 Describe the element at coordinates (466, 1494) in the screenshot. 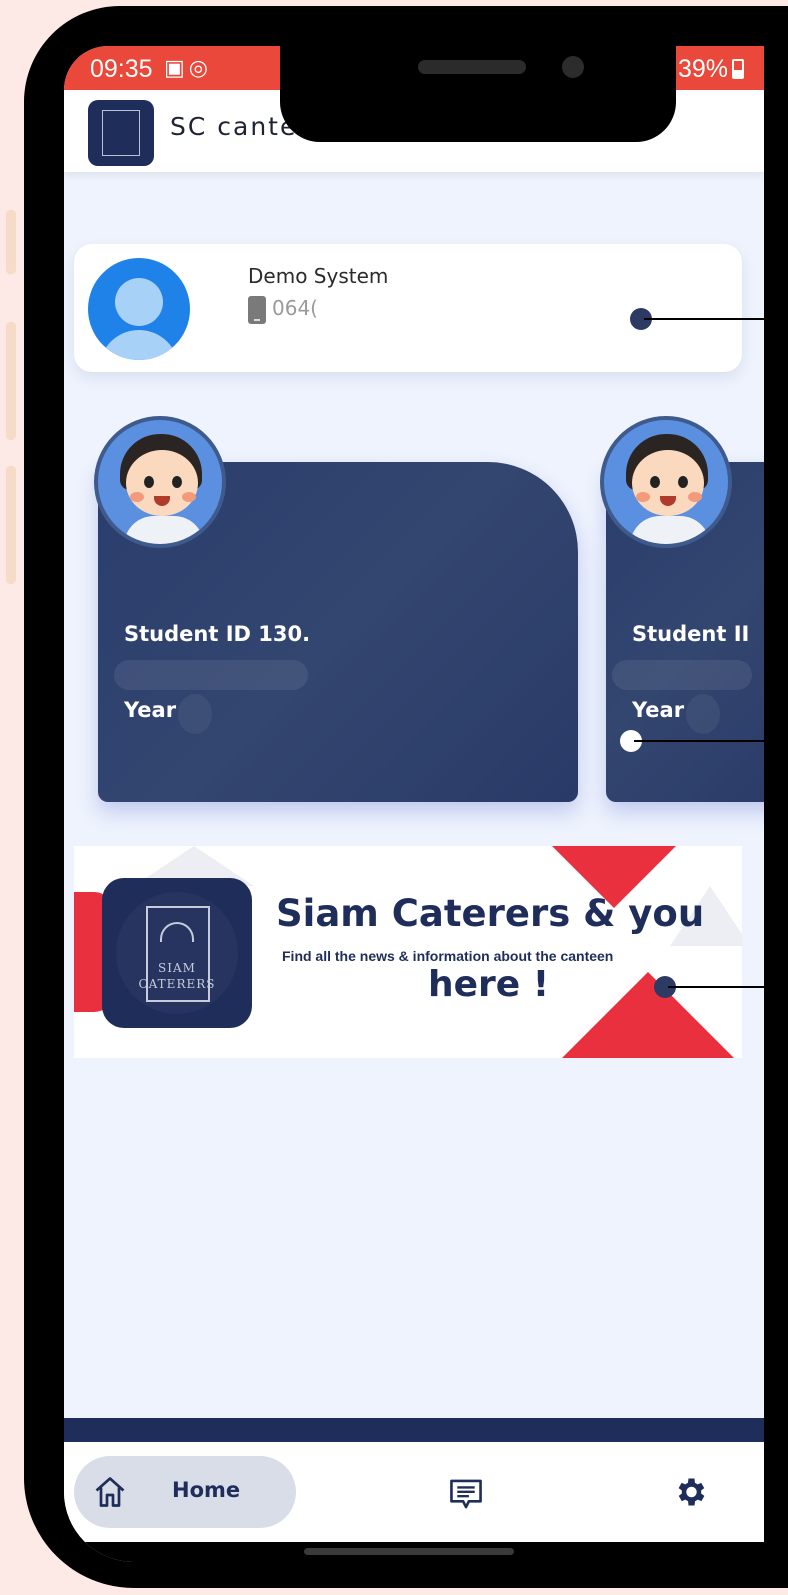

I see `message-icon` at that location.